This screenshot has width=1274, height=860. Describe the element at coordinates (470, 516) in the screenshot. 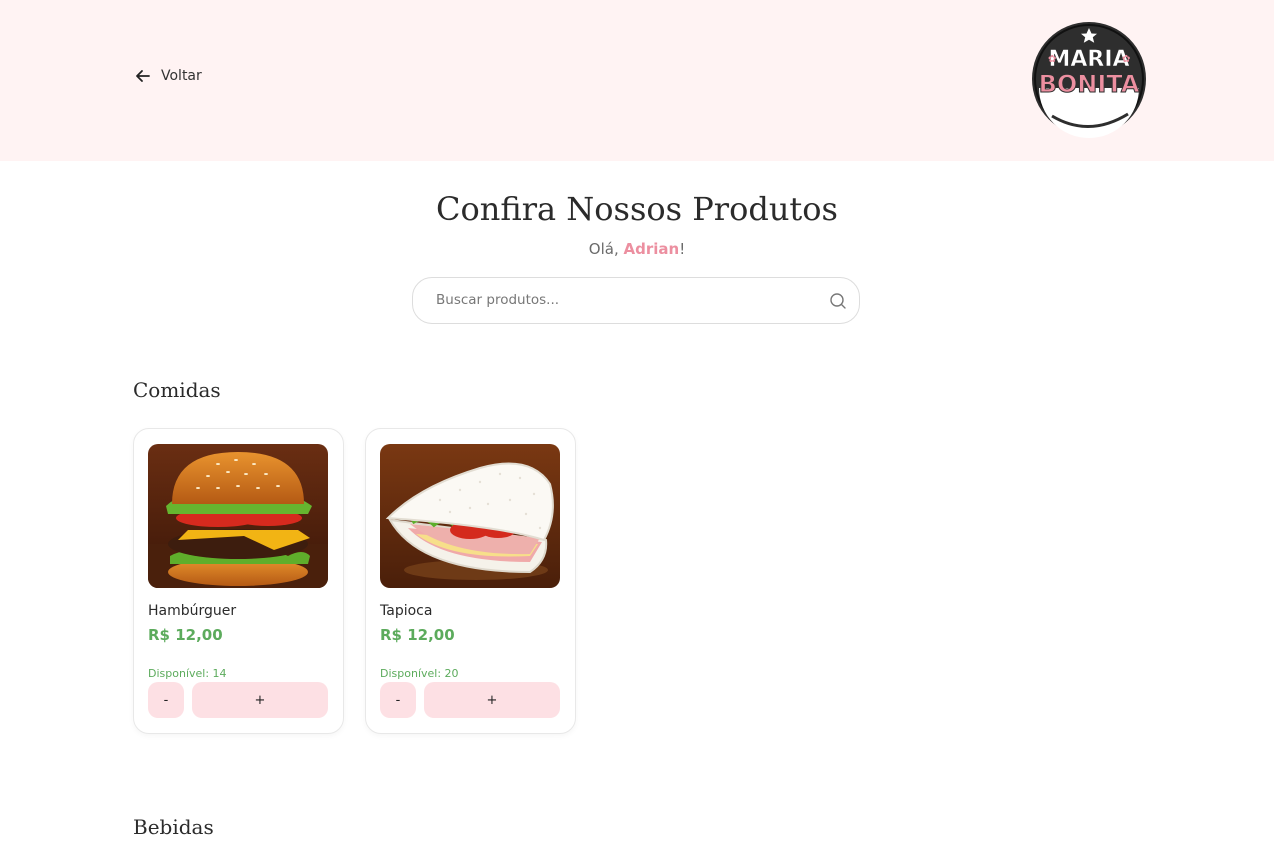

I see `tapioca-image` at that location.